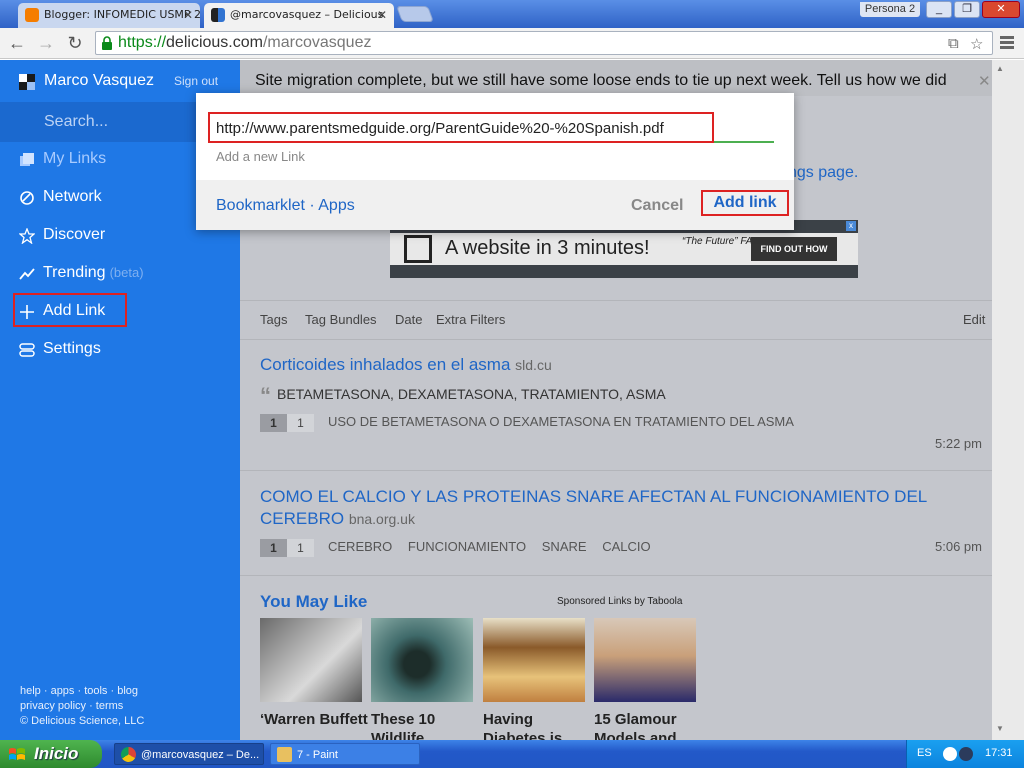  Describe the element at coordinates (381, 519) in the screenshot. I see `post-domain: bna.org.uk` at that location.